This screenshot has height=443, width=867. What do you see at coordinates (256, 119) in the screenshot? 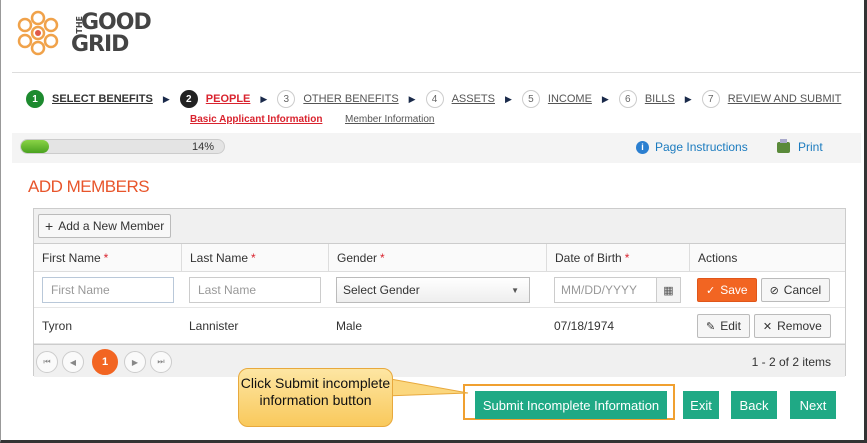
I see `substep-basic-applicant-information: Basic Applicant Information` at bounding box center [256, 119].